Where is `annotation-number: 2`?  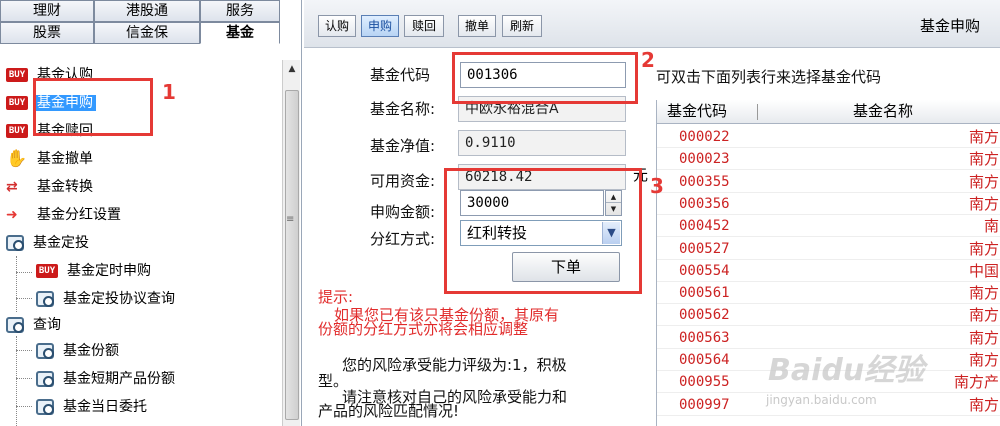 annotation-number: 2 is located at coordinates (648, 60).